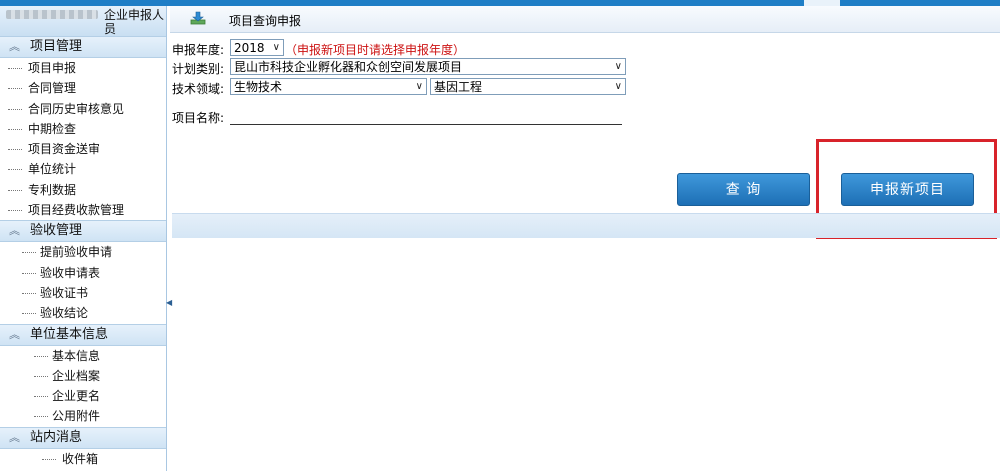  What do you see at coordinates (83, 21) in the screenshot?
I see `user-panel: 企业申报人员` at bounding box center [83, 21].